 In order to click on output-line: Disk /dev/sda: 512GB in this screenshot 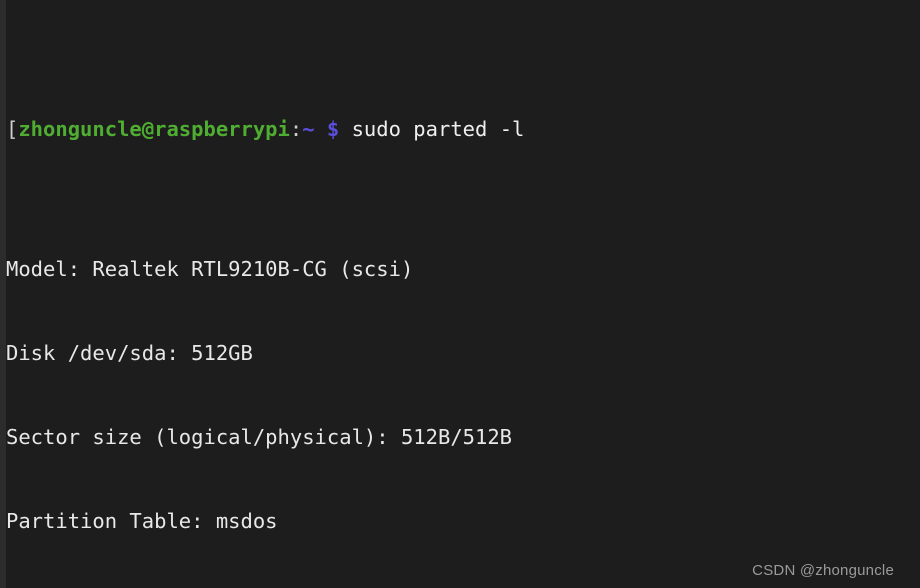, I will do `click(129, 353)`.